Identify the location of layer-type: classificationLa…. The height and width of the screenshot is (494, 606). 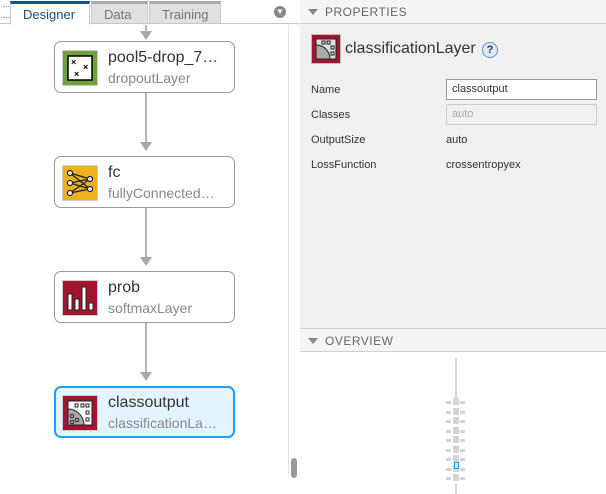
(162, 423).